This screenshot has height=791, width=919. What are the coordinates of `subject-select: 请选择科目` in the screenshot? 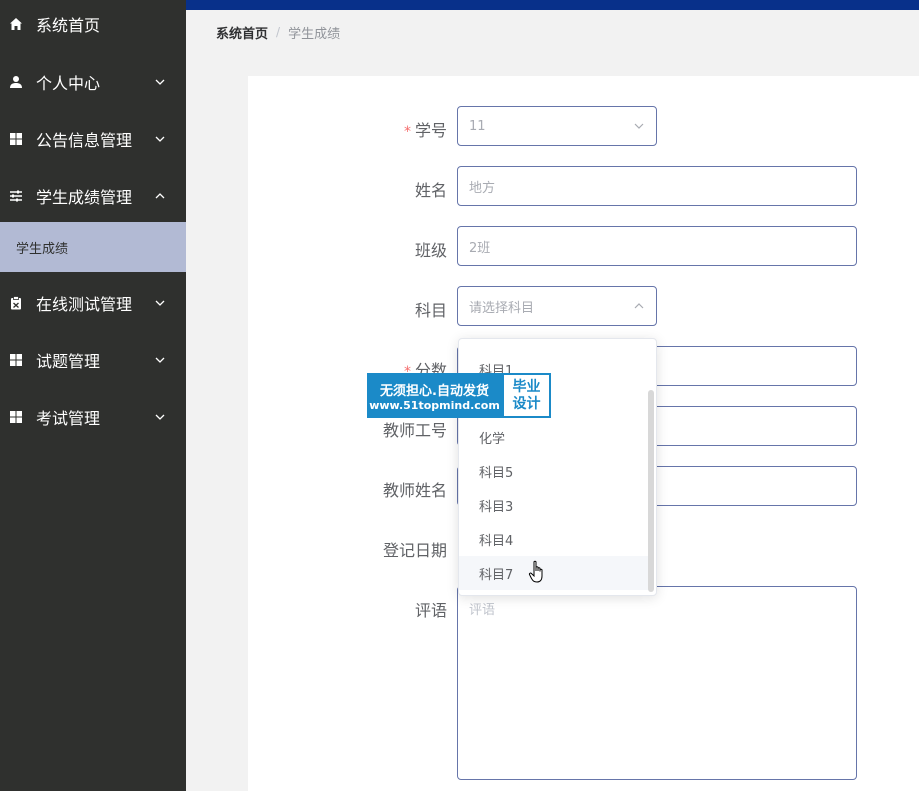 It's located at (557, 306).